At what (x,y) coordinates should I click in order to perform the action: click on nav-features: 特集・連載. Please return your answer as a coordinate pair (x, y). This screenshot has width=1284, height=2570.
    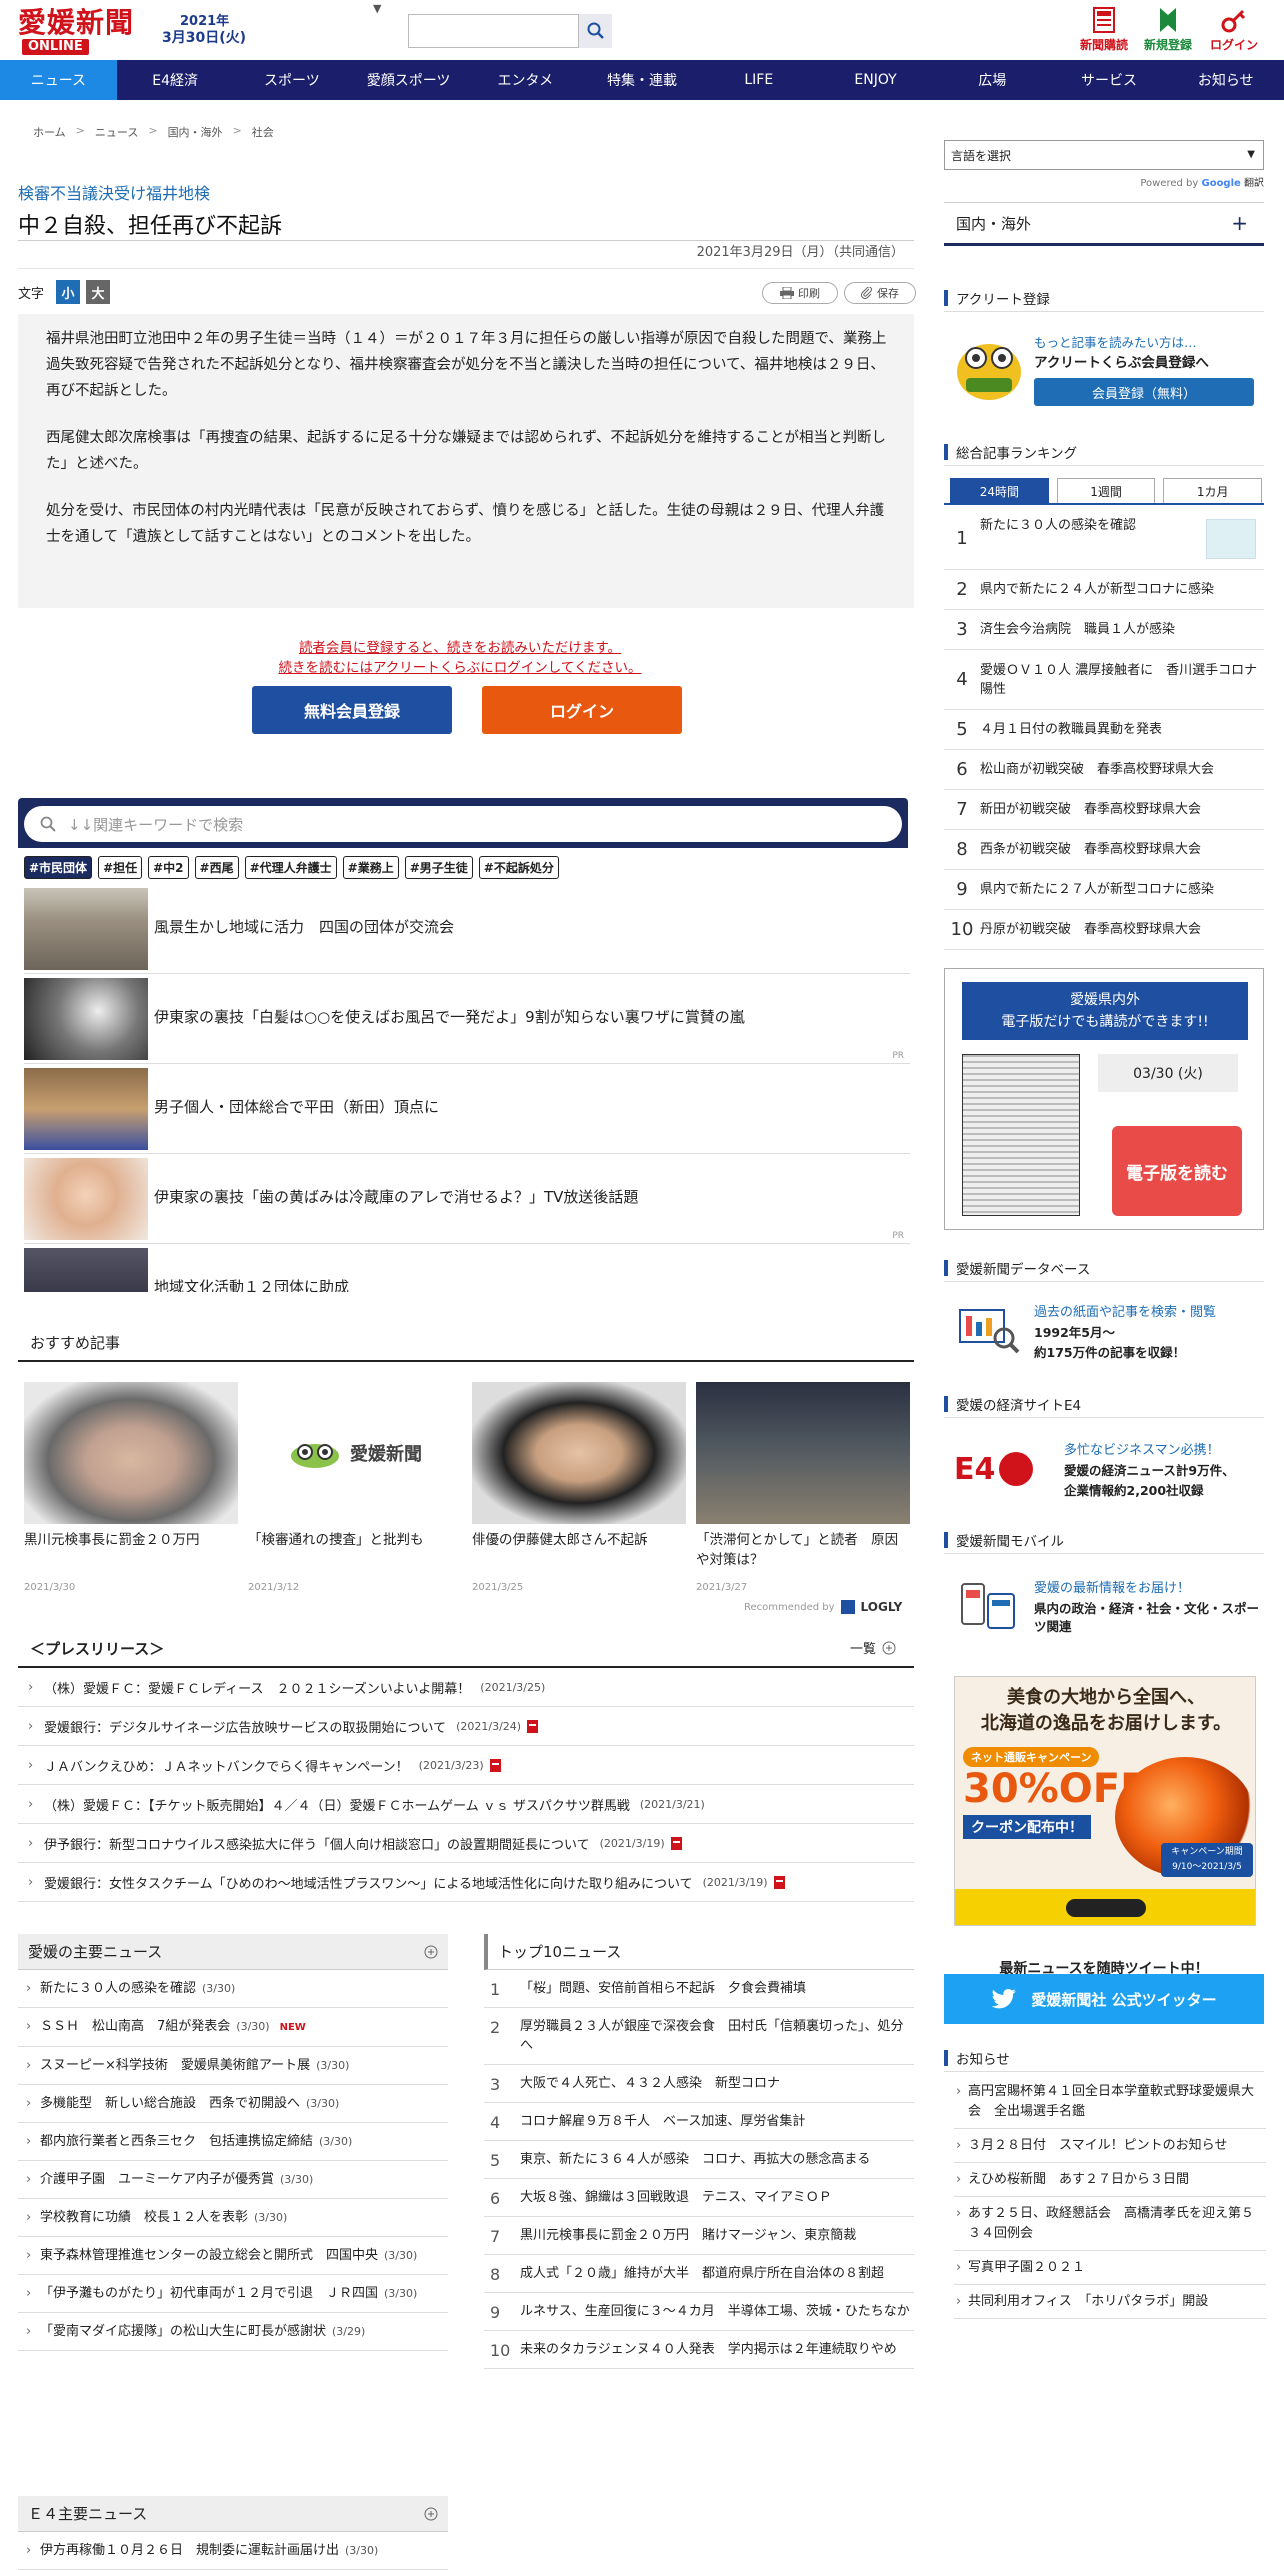
    Looking at the image, I should click on (642, 80).